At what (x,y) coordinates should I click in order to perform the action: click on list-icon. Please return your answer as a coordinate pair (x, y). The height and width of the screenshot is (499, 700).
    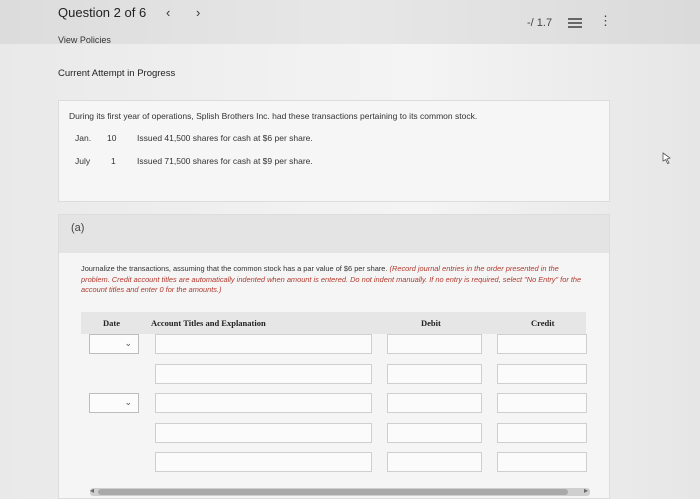
    Looking at the image, I should click on (575, 23).